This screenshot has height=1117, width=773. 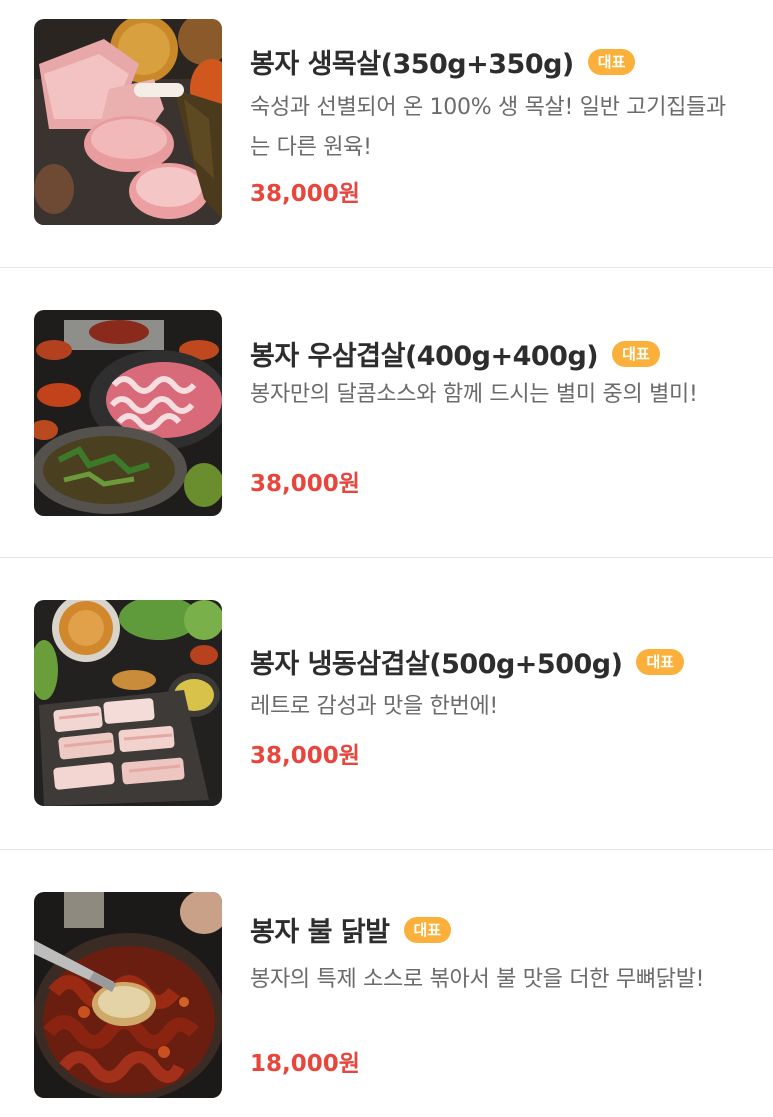 I want to click on menu-title: 봉자 불 닭발, so click(x=320, y=932).